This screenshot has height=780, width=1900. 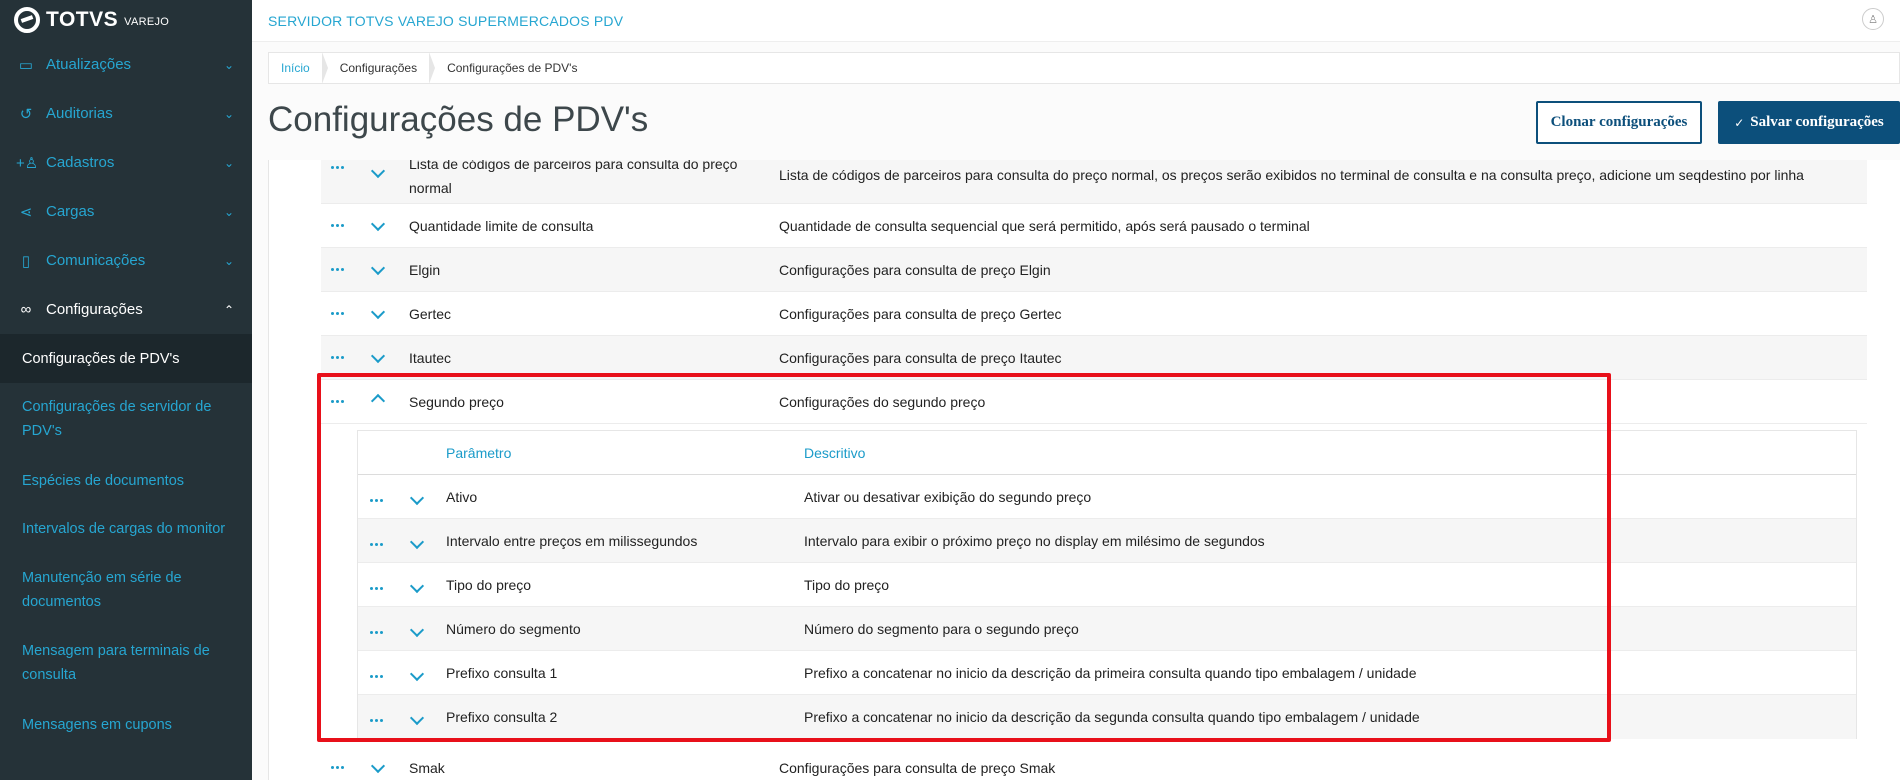 What do you see at coordinates (126, 419) in the screenshot?
I see `sidebar-subitem-configuracoes-servidor: Configurações de servidor de PDV's` at bounding box center [126, 419].